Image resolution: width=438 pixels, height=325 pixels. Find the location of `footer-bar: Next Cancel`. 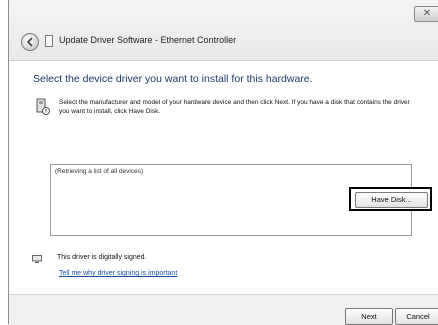

footer-bar: Next Cancel is located at coordinates (223, 309).